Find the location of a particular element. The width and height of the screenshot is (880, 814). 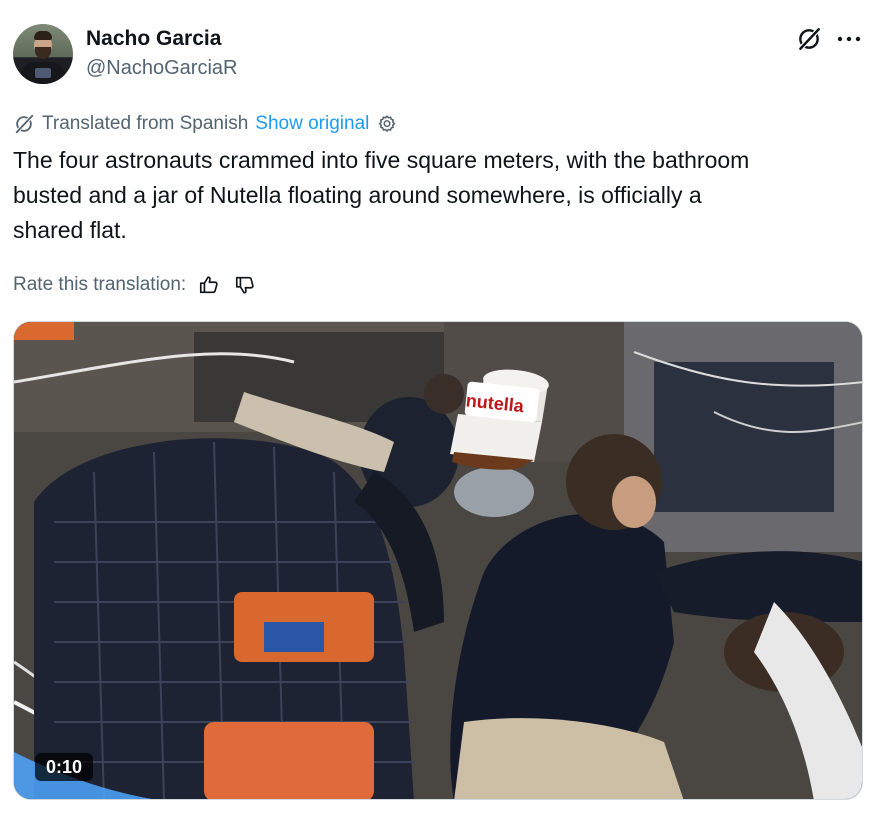

show-original-link: Show original is located at coordinates (312, 124).